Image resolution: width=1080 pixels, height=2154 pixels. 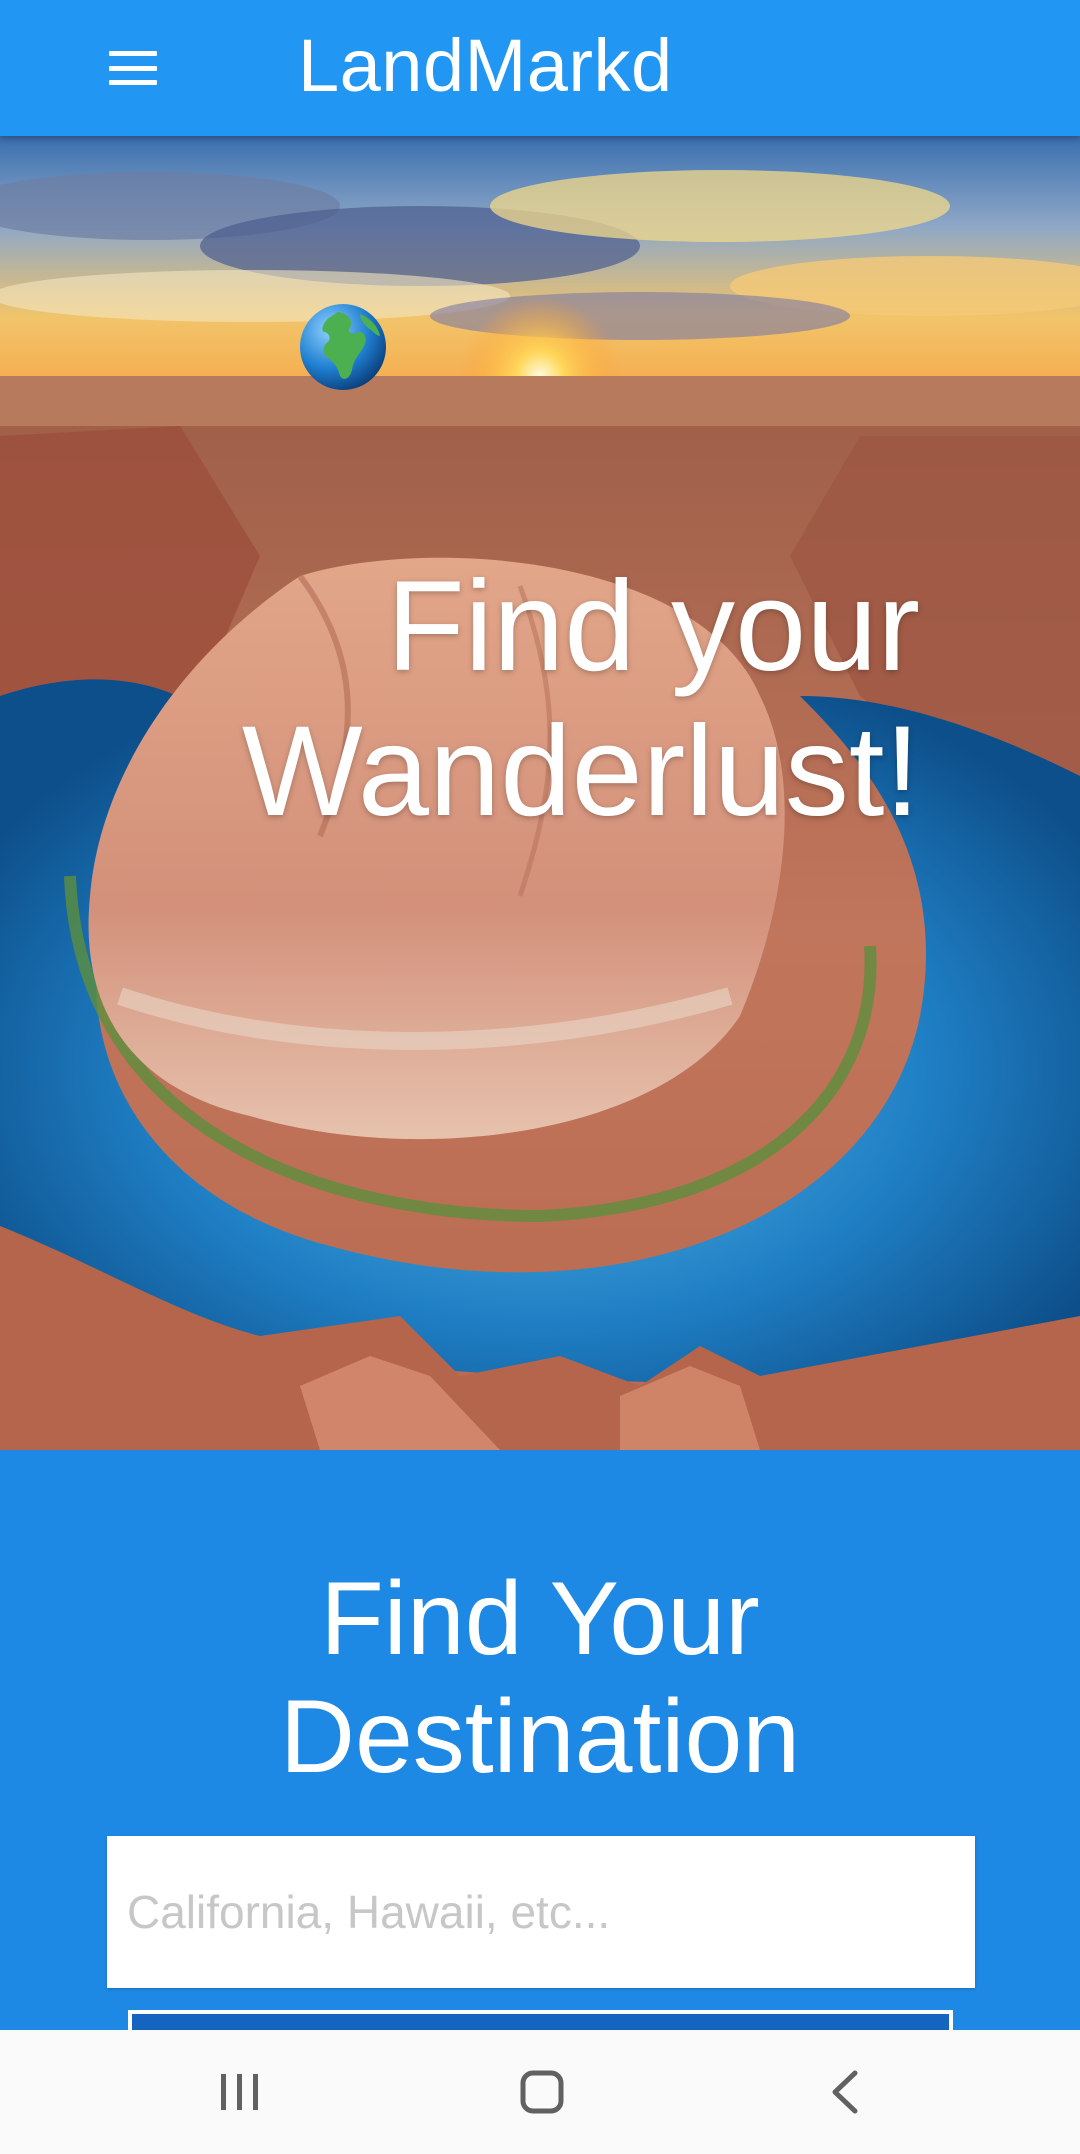 I want to click on hamburger-menu-icon, so click(x=133, y=68).